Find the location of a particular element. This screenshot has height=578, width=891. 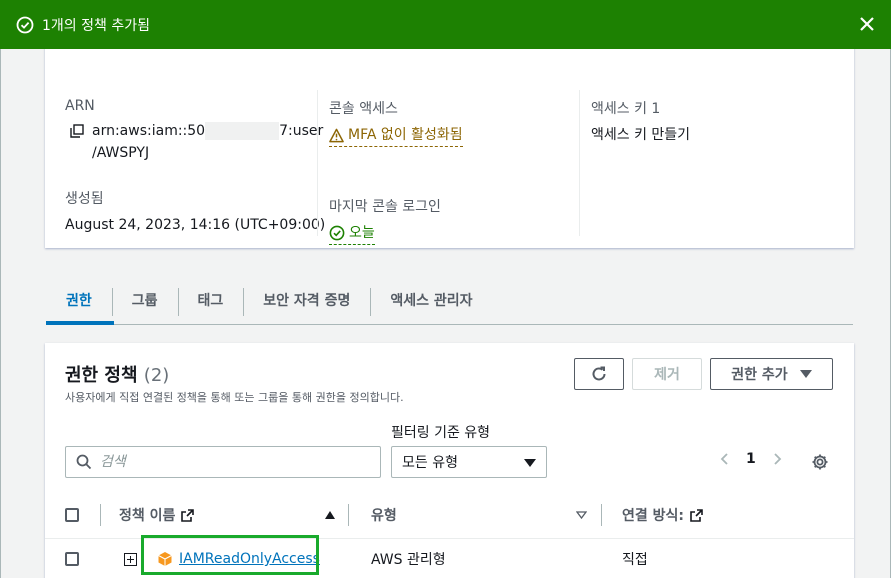

refresh-button is located at coordinates (599, 374).